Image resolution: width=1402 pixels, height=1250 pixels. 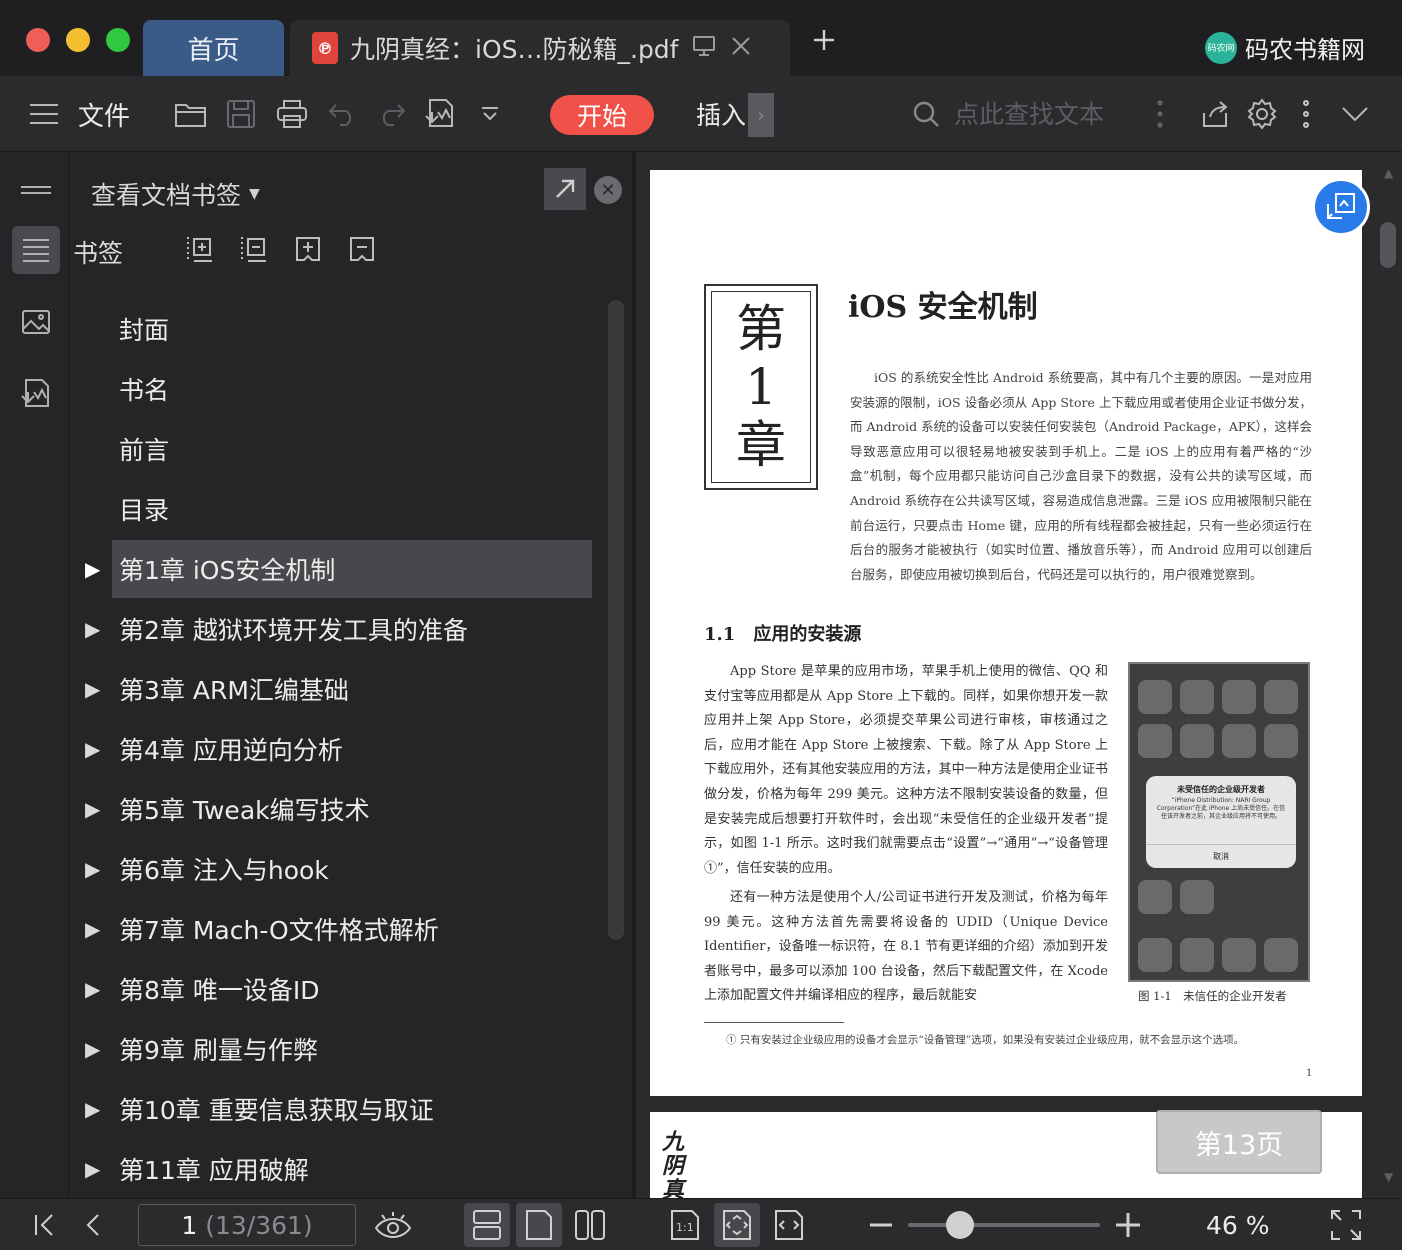 I want to click on add-bookmark-button, so click(x=200, y=249).